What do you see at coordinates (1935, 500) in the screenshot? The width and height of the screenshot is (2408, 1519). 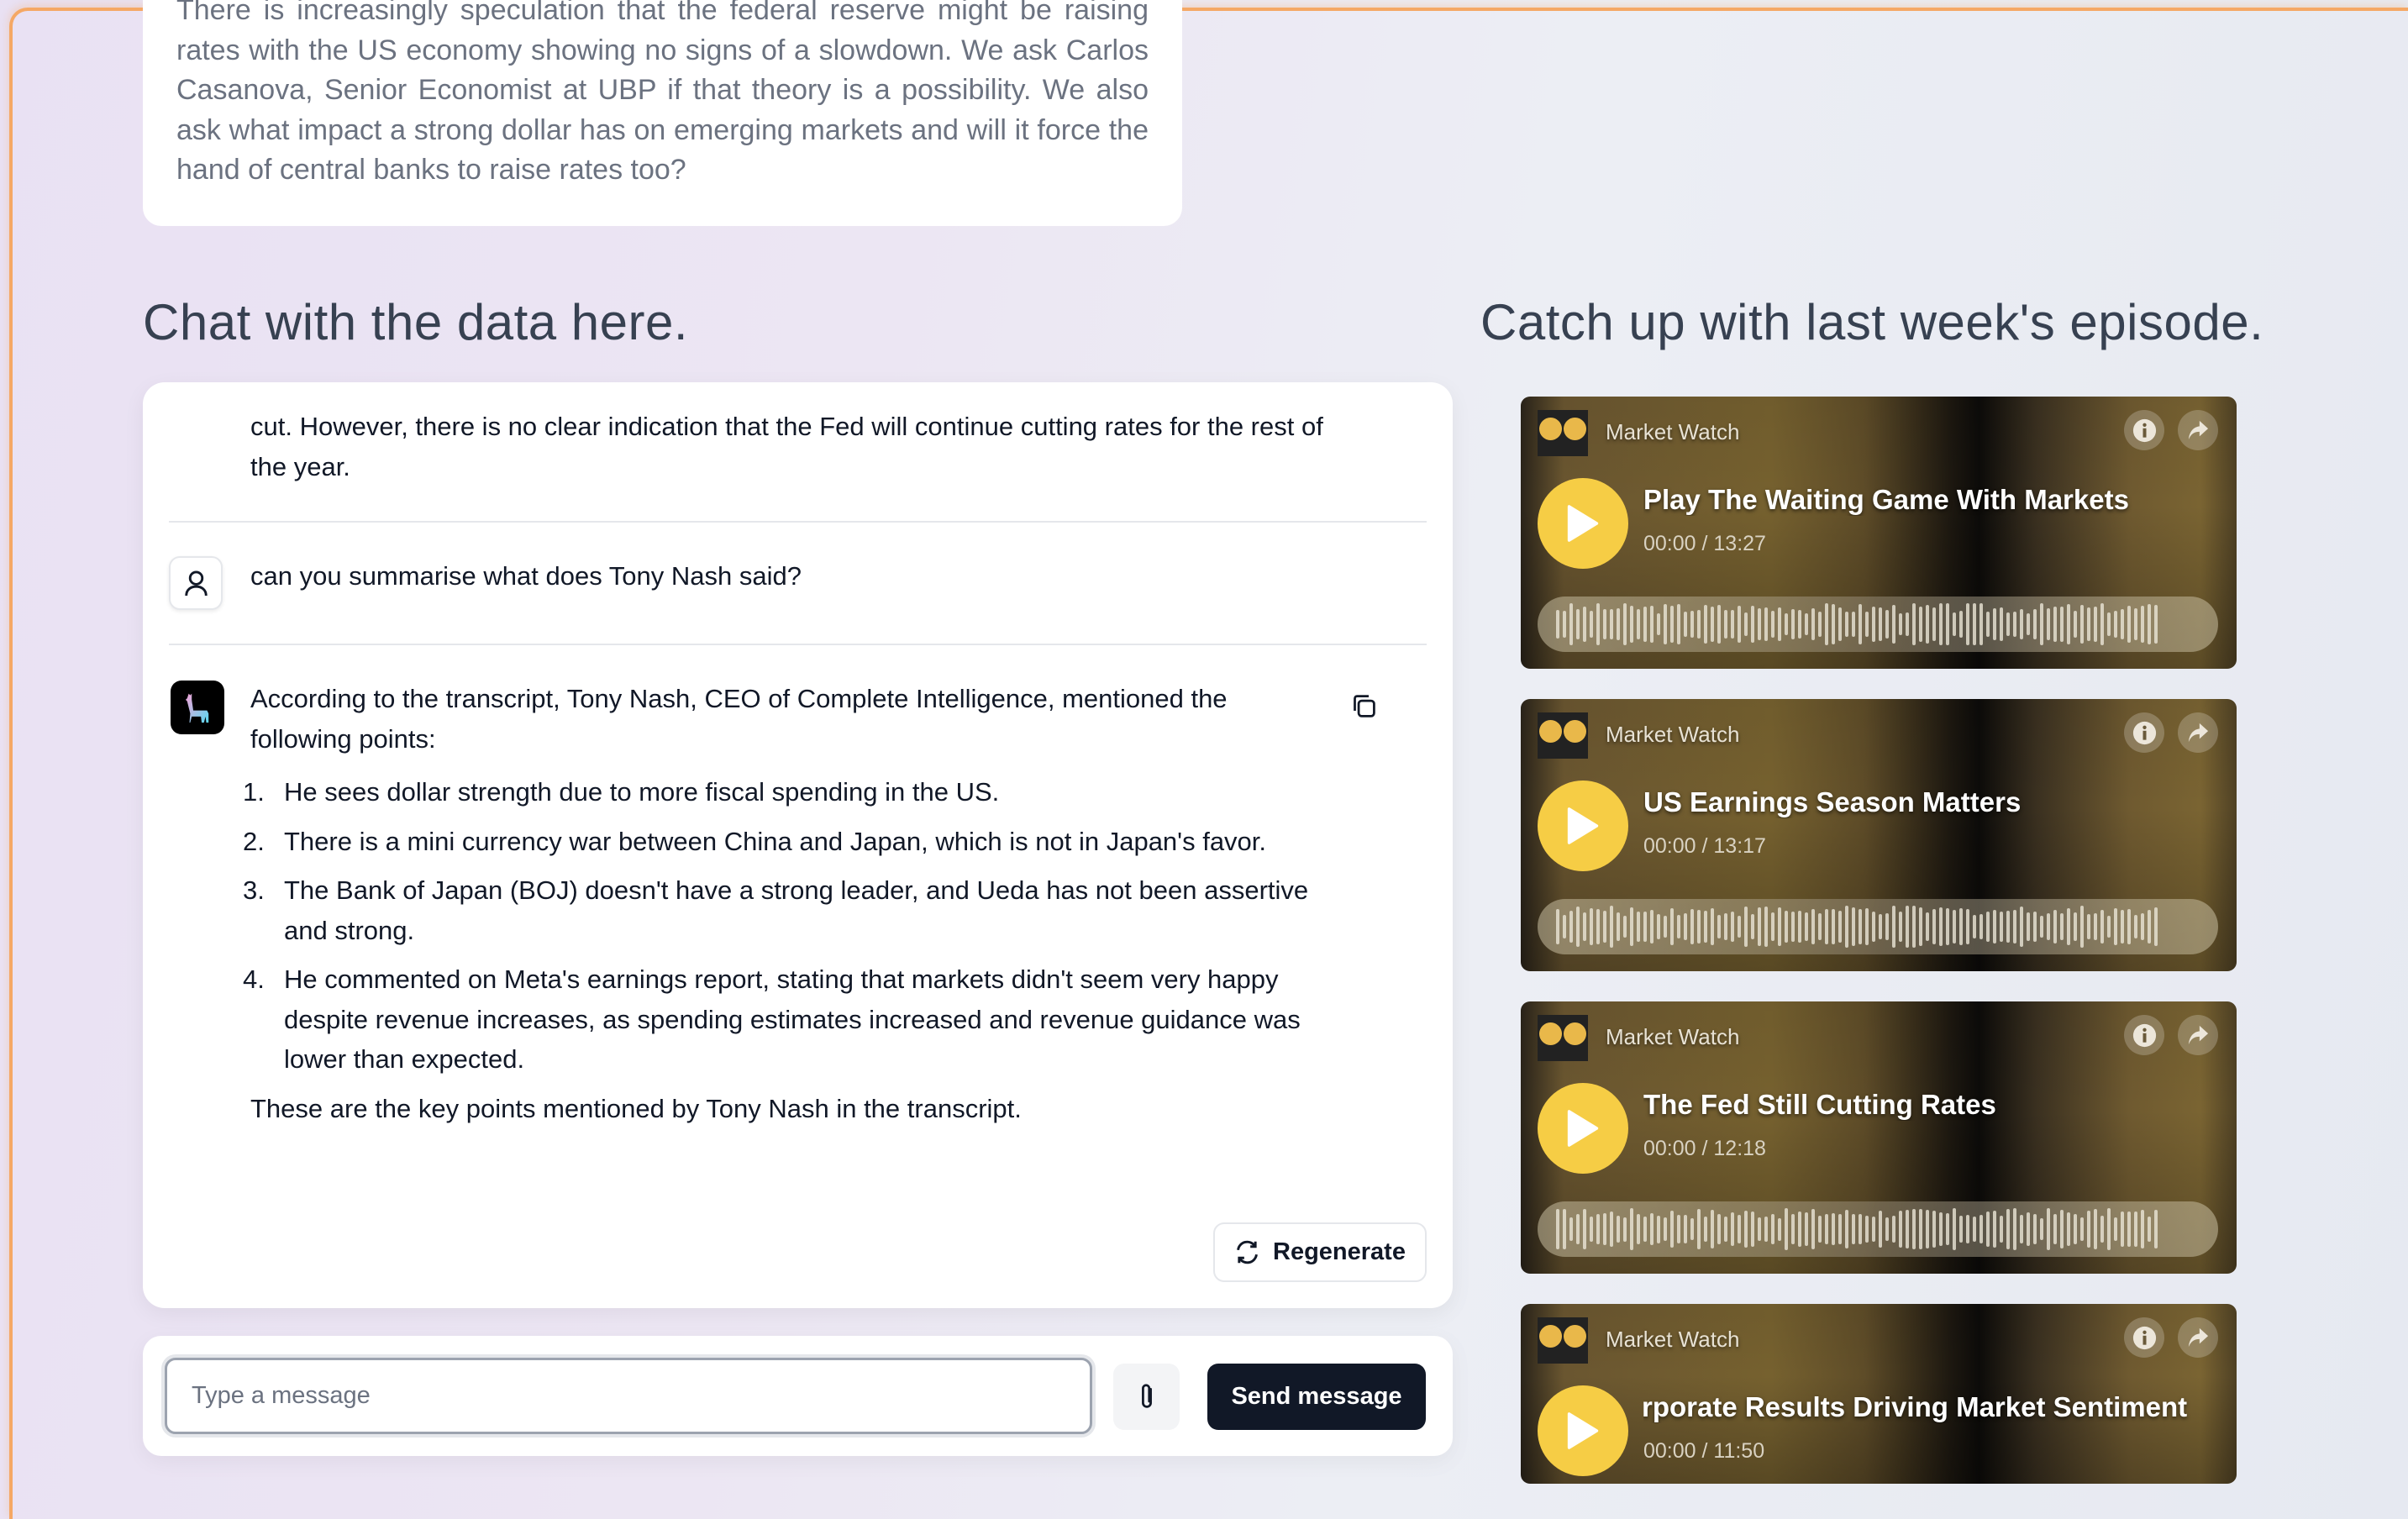 I see `episode-title: Play The Waiting Game With Markets` at bounding box center [1935, 500].